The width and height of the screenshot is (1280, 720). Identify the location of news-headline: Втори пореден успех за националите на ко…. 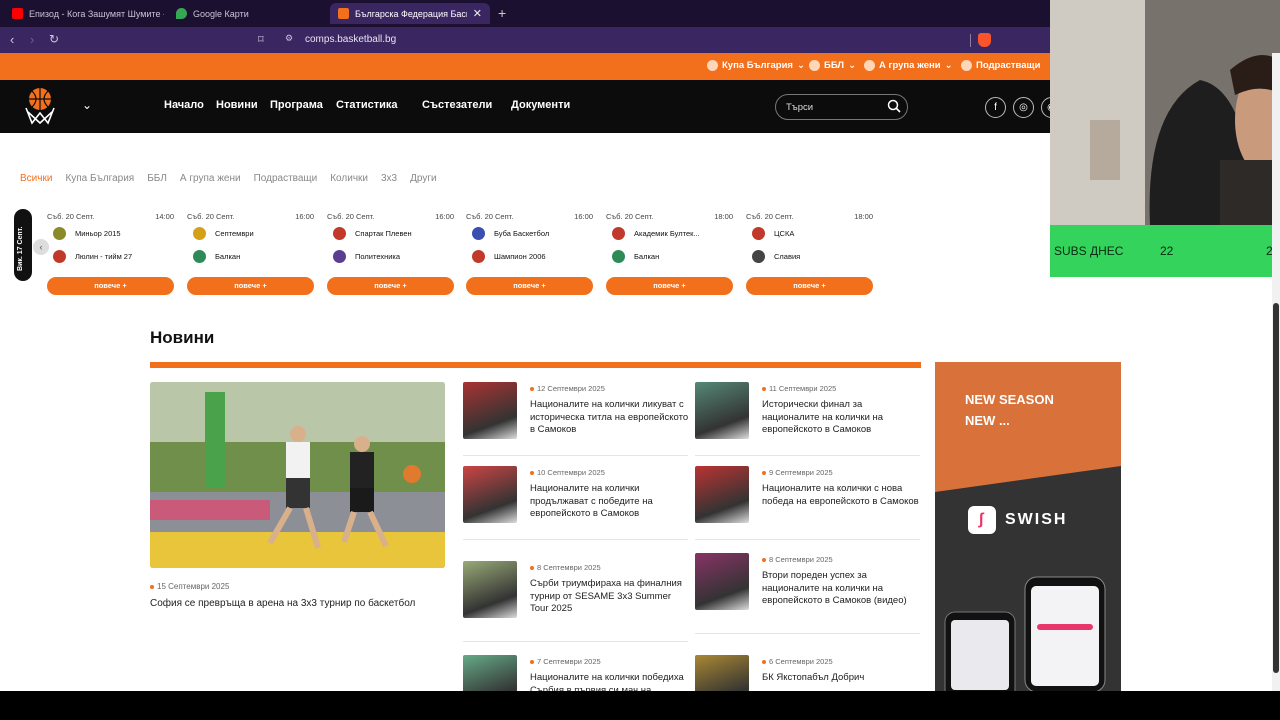
(842, 589).